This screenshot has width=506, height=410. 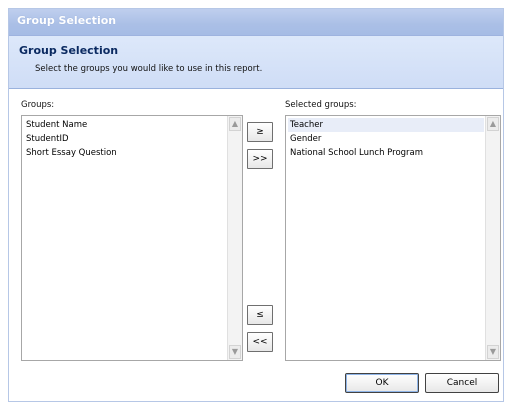 I want to click on selected-groups-label: Selected groups:, so click(x=321, y=105).